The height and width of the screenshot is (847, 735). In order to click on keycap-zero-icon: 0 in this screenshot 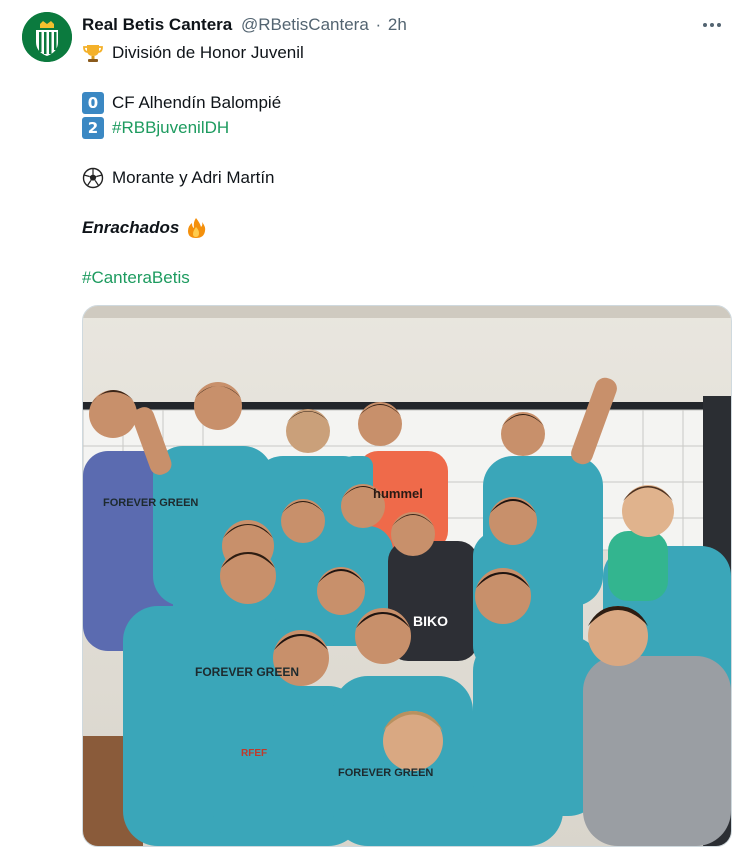, I will do `click(93, 102)`.